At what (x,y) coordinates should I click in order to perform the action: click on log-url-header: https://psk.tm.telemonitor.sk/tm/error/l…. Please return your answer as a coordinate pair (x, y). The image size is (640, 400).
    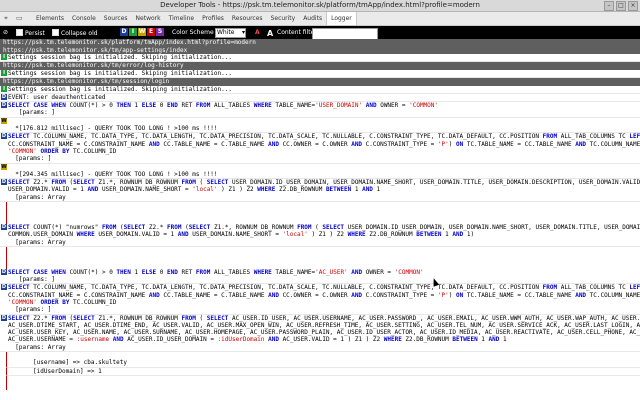
    Looking at the image, I should click on (320, 66).